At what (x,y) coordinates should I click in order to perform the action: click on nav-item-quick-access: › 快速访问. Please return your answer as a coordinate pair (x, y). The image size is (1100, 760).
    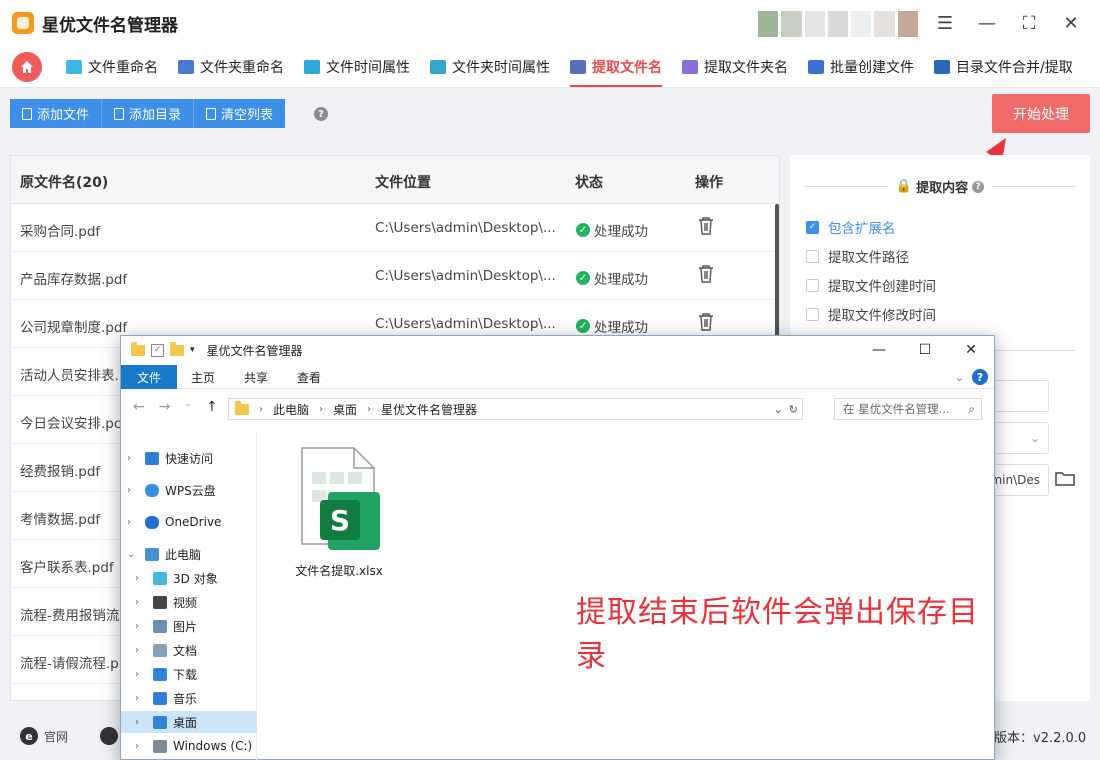
    Looking at the image, I should click on (189, 458).